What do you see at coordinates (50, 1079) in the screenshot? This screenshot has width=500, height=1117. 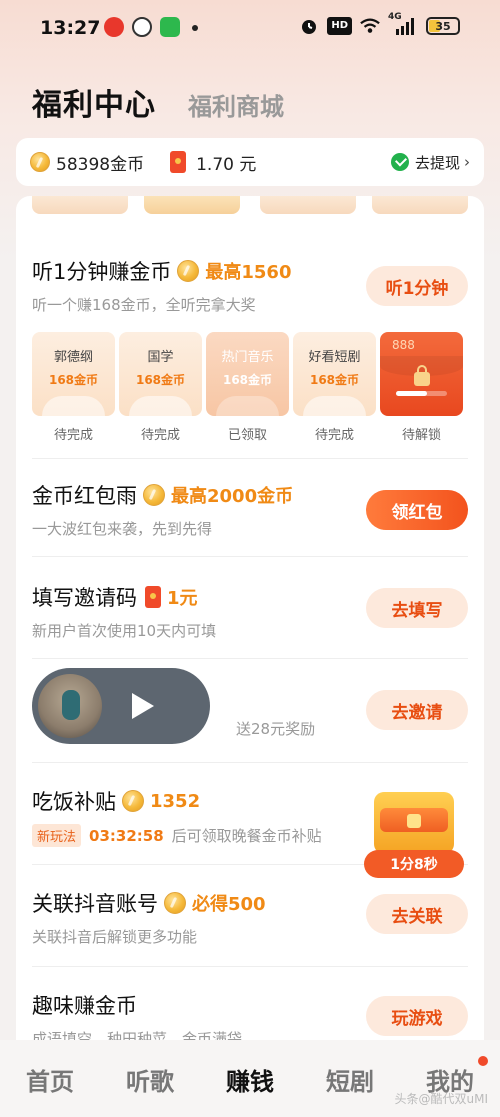 I see `nav-home: 首页` at bounding box center [50, 1079].